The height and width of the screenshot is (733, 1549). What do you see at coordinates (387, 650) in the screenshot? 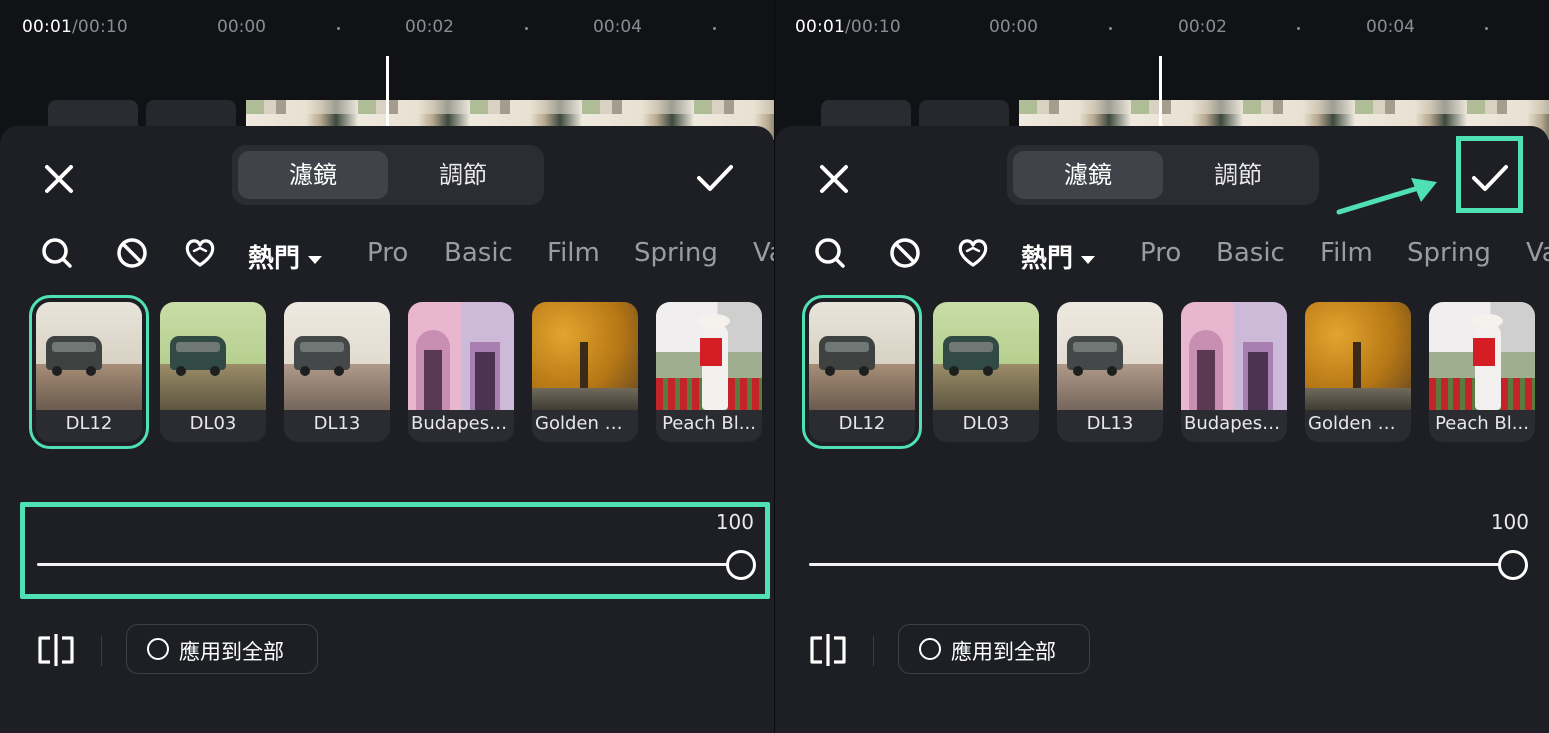
I see `bottom-toolbar: 應用到全部` at bounding box center [387, 650].